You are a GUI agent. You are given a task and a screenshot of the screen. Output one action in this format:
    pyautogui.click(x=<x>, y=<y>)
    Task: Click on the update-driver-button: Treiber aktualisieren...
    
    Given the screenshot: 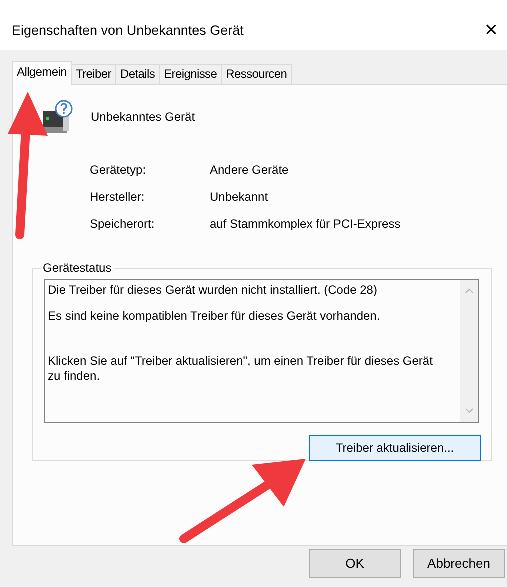 What is the action you would take?
    pyautogui.click(x=395, y=448)
    